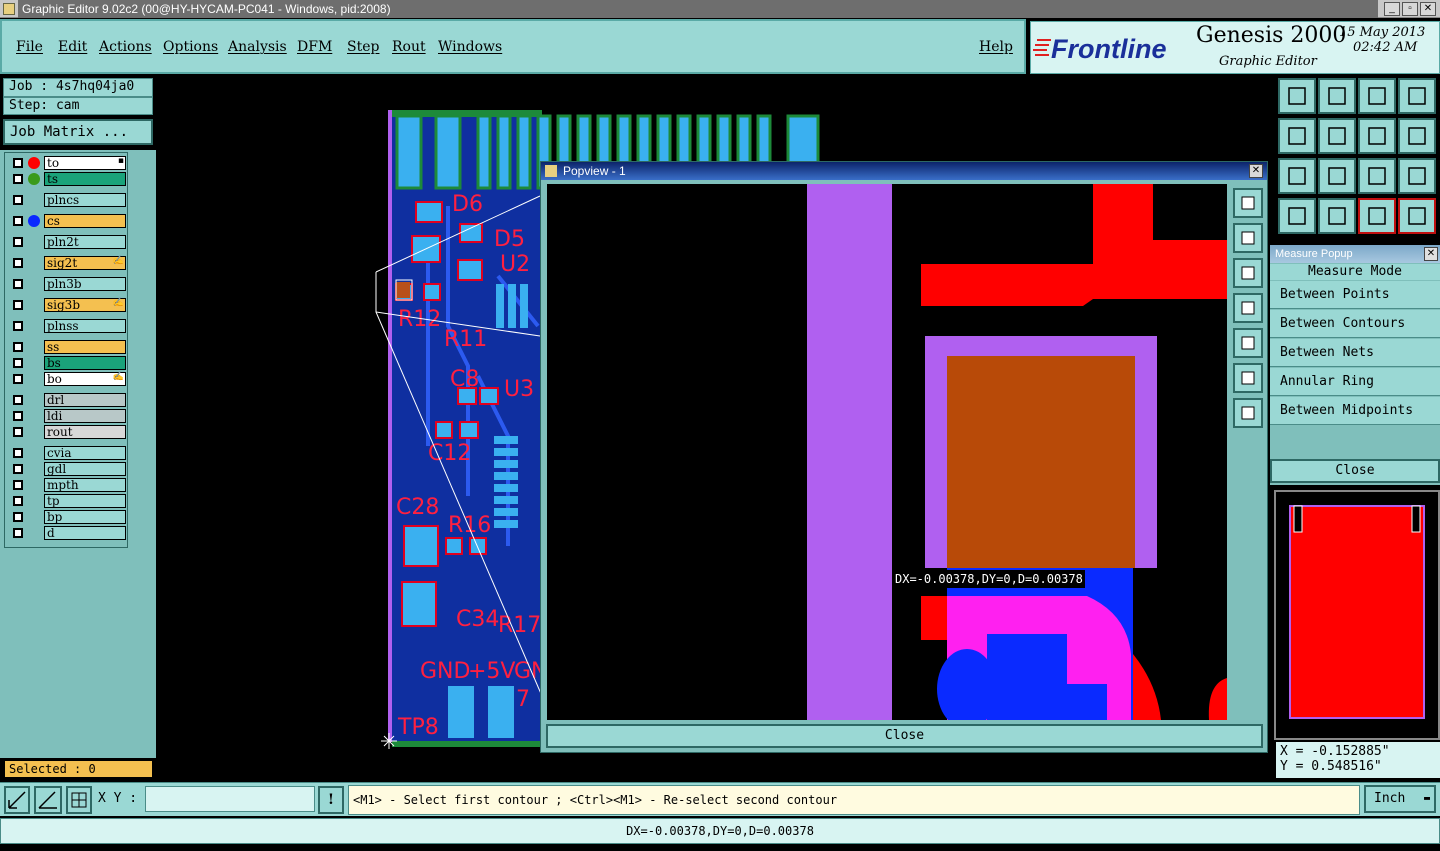 The width and height of the screenshot is (1440, 851). What do you see at coordinates (1248, 343) in the screenshot?
I see `pan-right-icon` at bounding box center [1248, 343].